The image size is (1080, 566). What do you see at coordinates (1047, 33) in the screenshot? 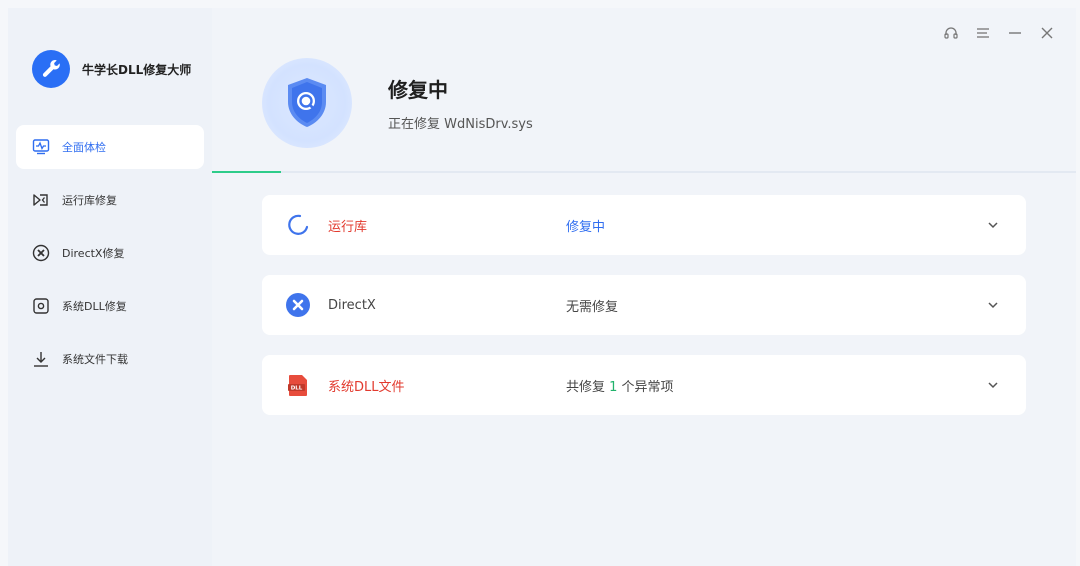
I see `close-icon` at bounding box center [1047, 33].